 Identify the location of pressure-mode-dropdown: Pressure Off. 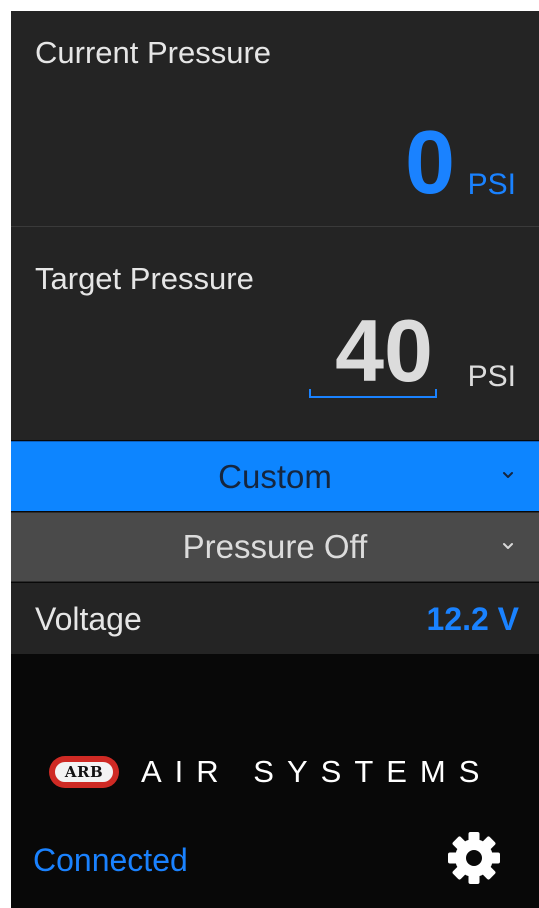
(275, 547).